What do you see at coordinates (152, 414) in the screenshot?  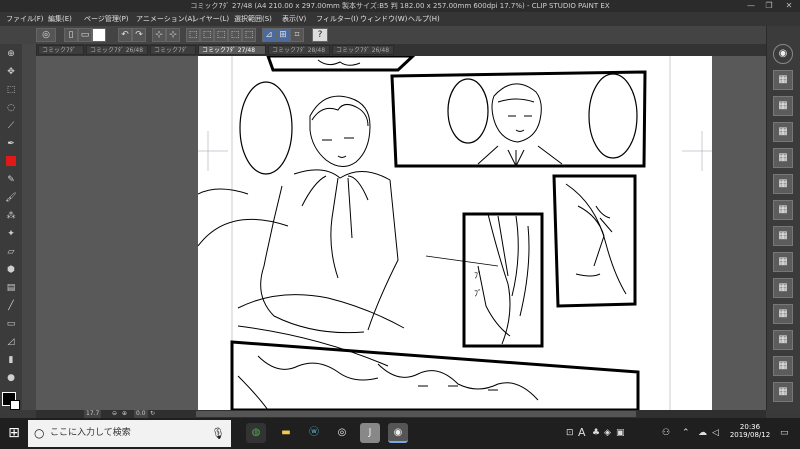 I see `rotate-icon: ↻` at bounding box center [152, 414].